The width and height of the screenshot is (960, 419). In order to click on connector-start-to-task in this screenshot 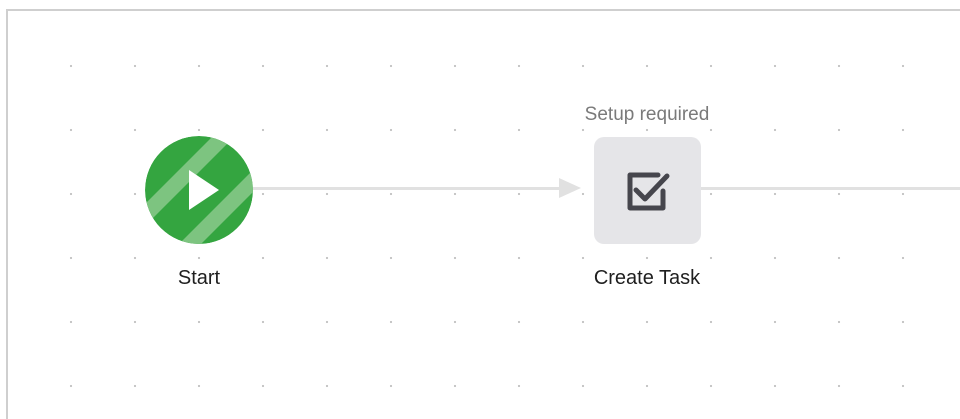, I will do `click(413, 188)`.